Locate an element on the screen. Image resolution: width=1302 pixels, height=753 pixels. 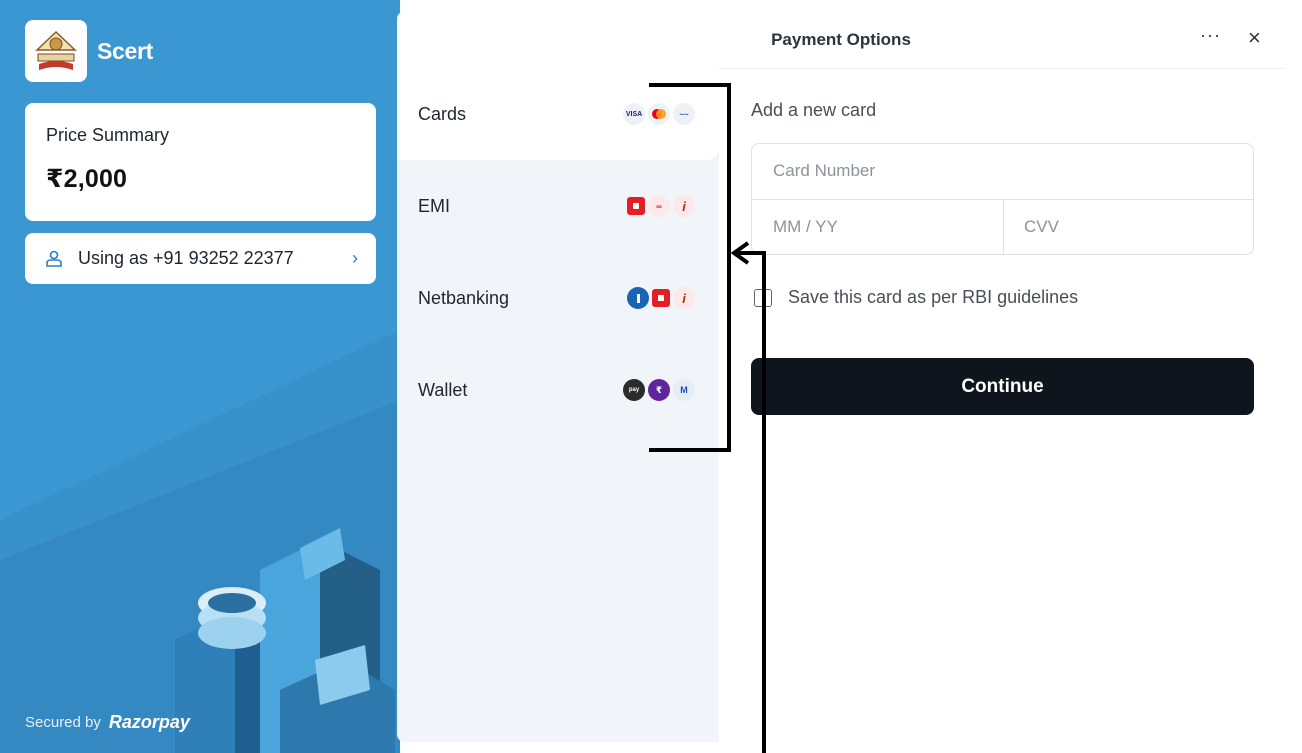
method-label: EMI is located at coordinates (434, 205).